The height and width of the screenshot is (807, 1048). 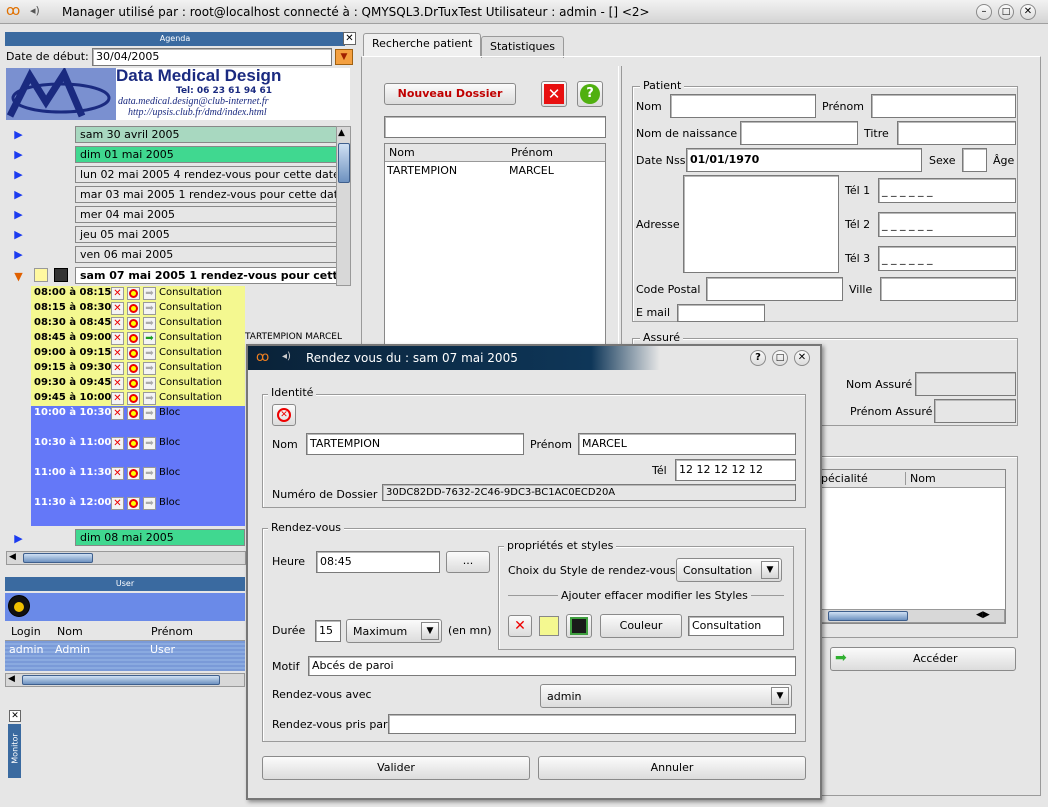 I want to click on email-field, so click(x=721, y=313).